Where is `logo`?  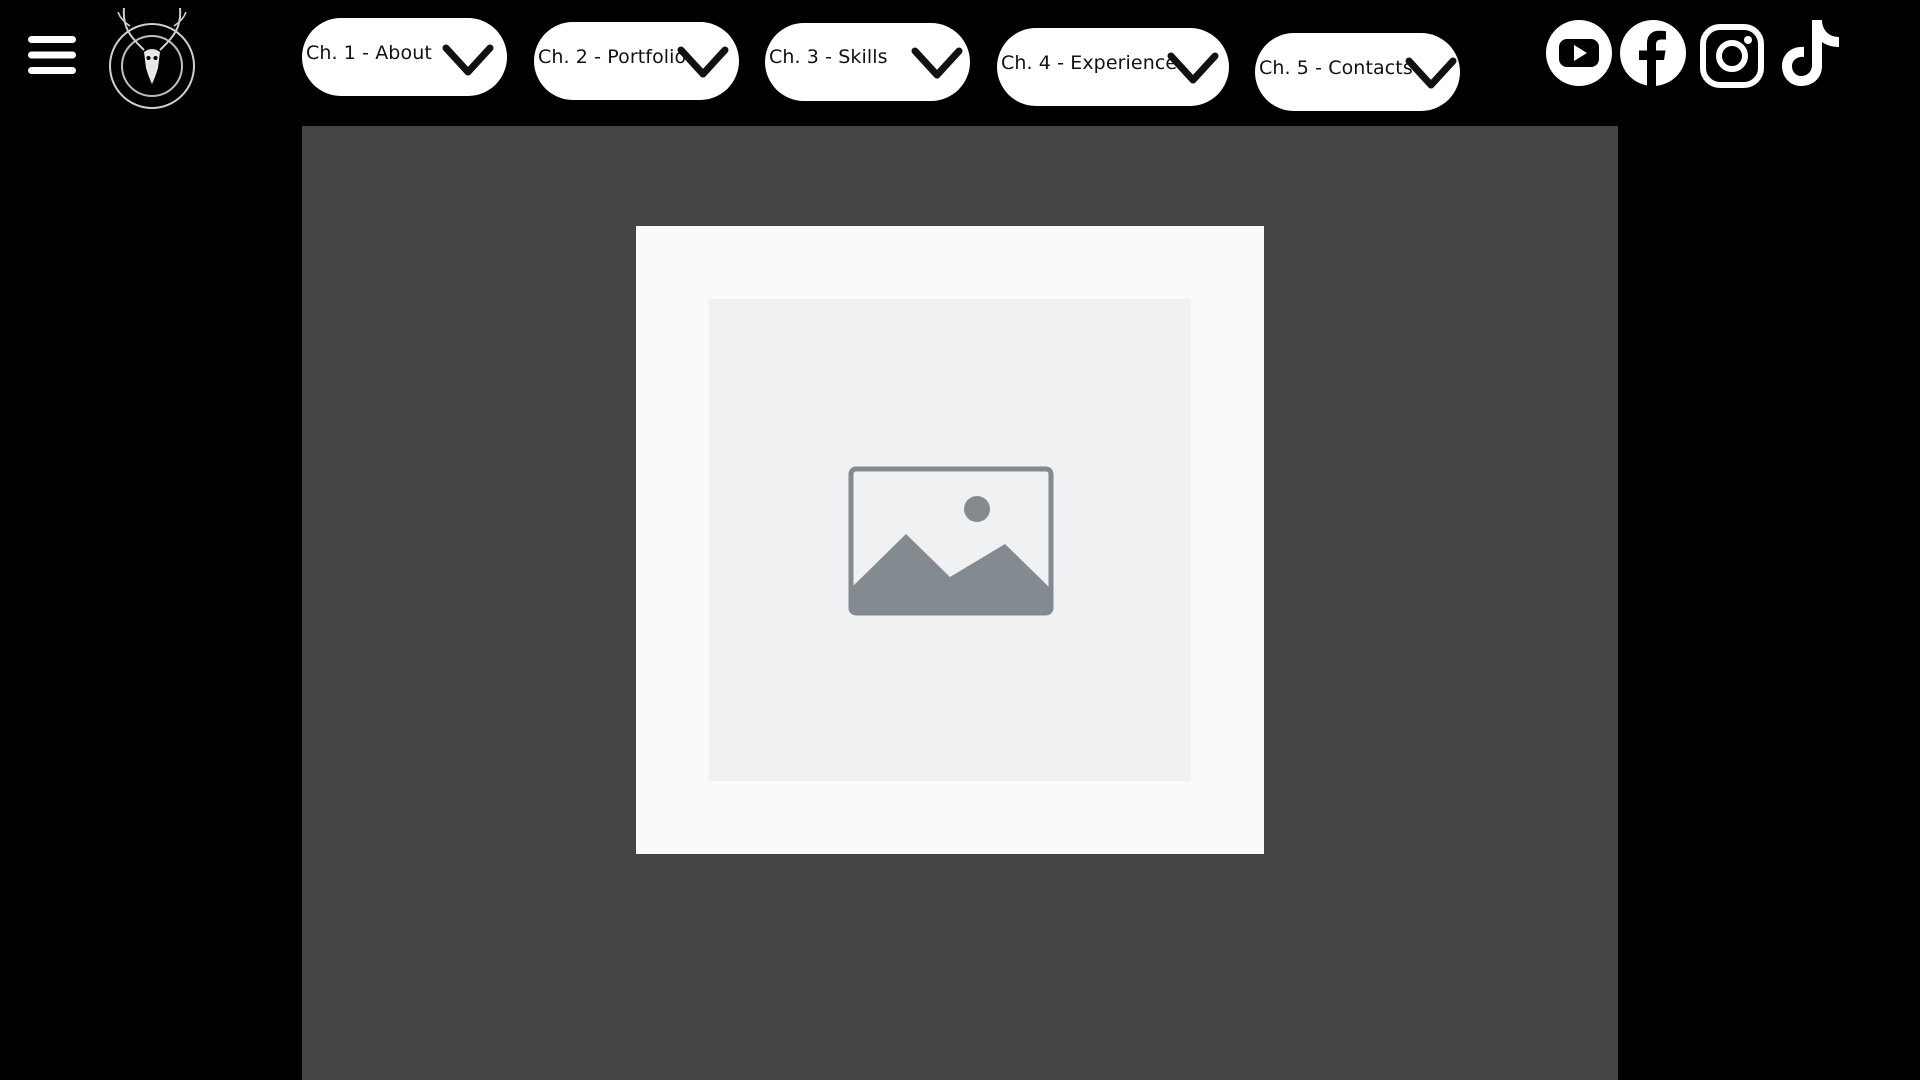 logo is located at coordinates (152, 58).